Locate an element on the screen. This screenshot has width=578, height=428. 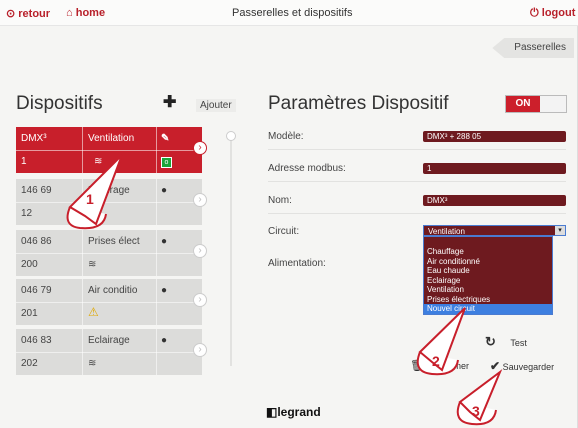
device-card: 046 79 Air conditio ● 201 ⚠ › is located at coordinates (111, 302).